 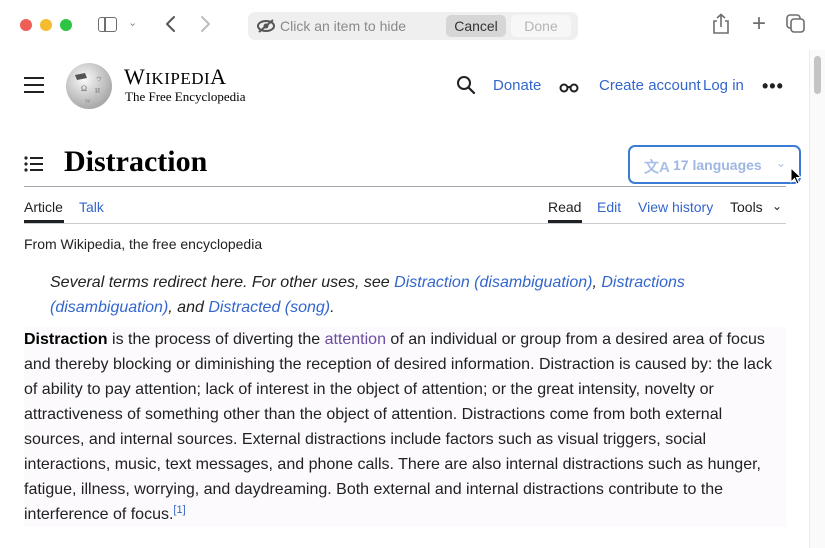 I want to click on tab-talk: Talk, so click(x=91, y=207).